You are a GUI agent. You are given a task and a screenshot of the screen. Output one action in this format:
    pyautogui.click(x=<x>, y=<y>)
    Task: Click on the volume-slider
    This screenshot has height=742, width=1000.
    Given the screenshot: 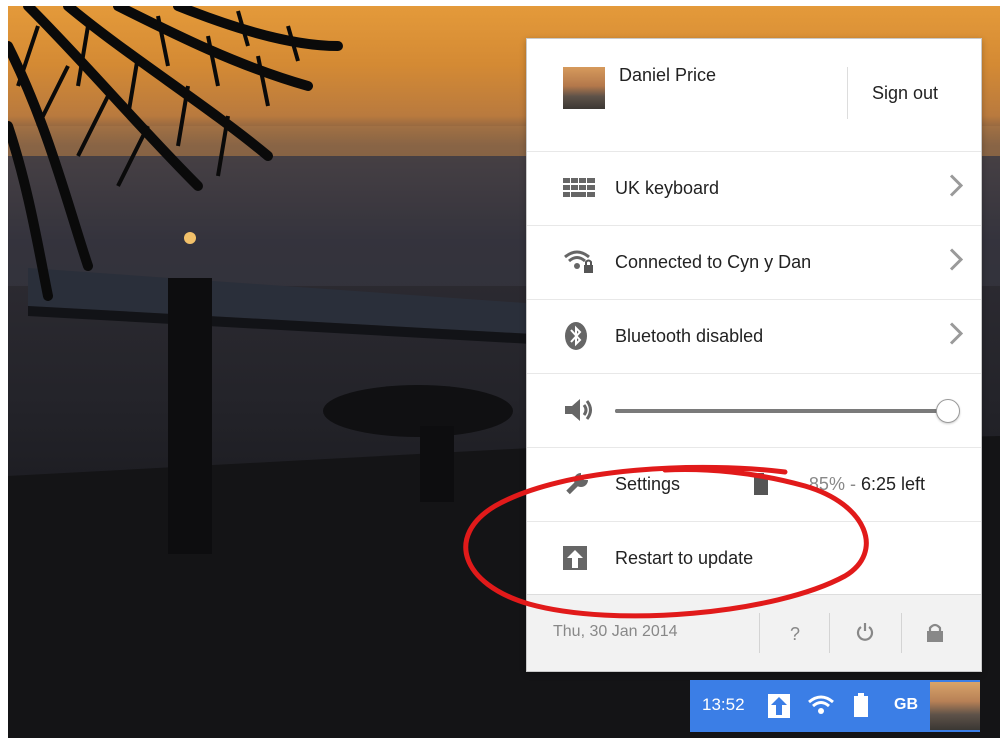 What is the action you would take?
    pyautogui.click(x=787, y=411)
    